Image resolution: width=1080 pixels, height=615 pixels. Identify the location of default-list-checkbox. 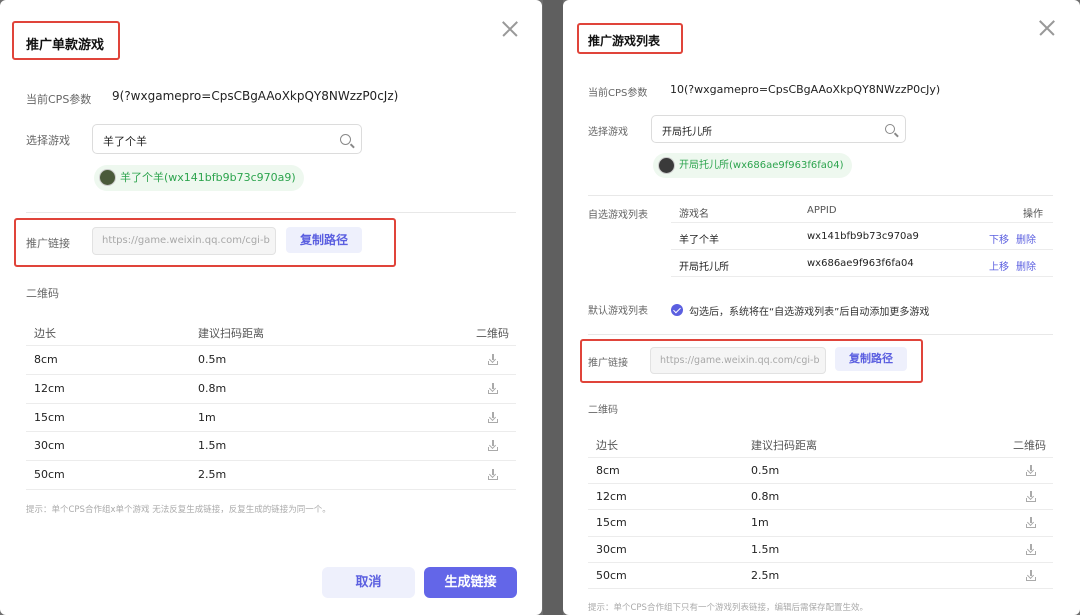
(677, 310).